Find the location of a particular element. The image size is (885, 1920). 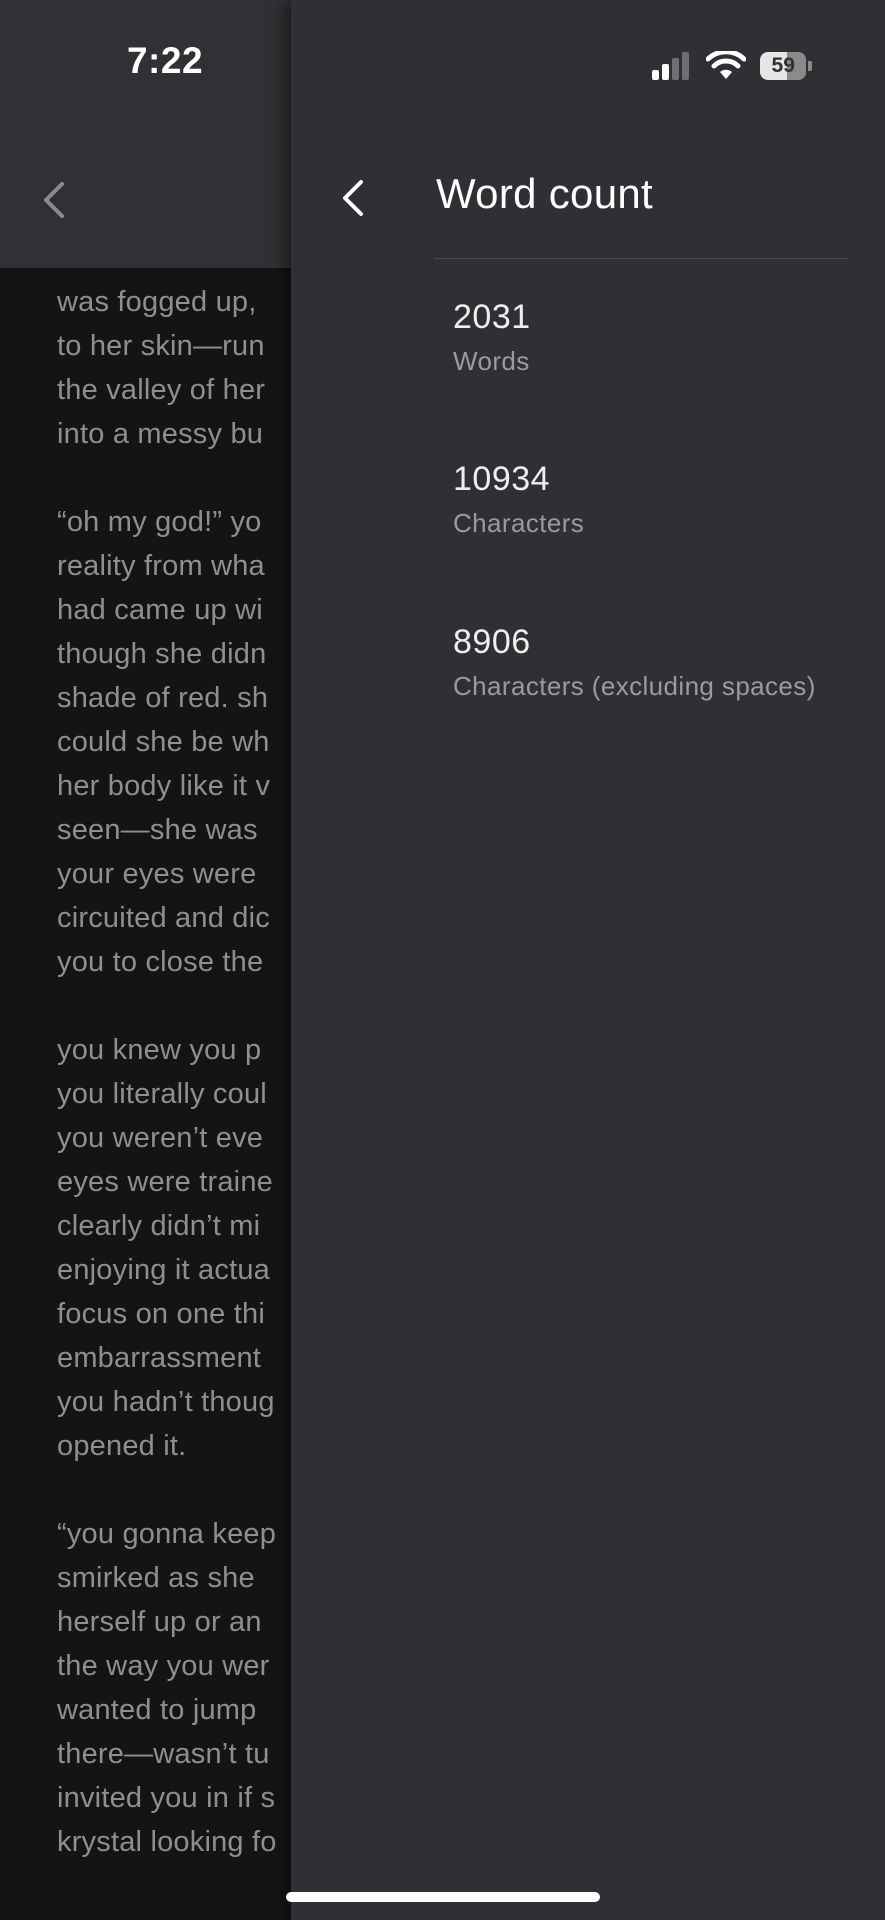

document-line: your eyes were is located at coordinates (157, 874).